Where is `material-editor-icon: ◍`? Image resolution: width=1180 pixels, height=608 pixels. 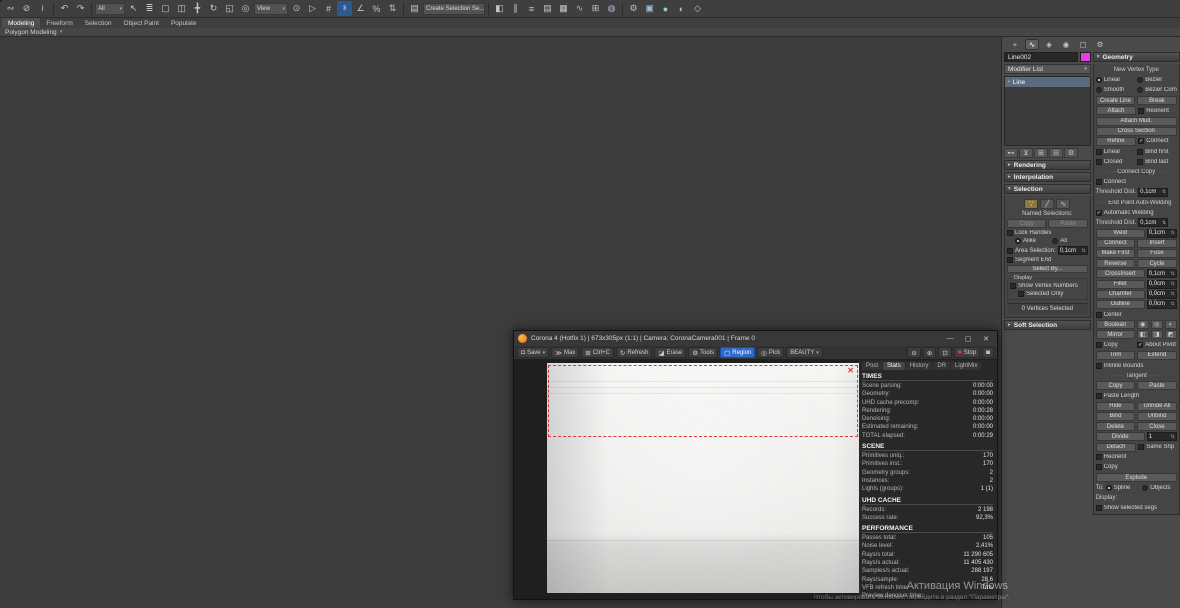 material-editor-icon: ◍ is located at coordinates (611, 8).